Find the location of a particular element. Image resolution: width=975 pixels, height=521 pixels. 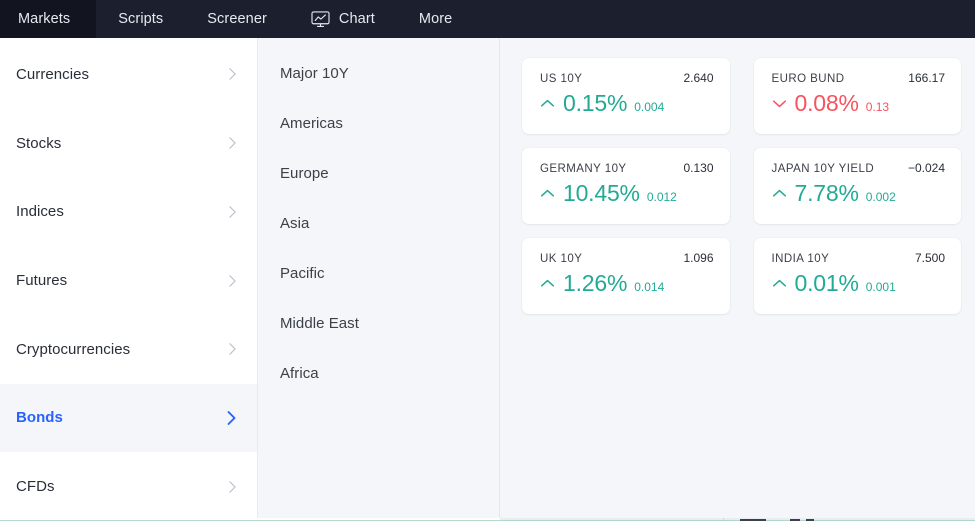

sidebar-item-cryptocurrencies: Cryptocurrencies is located at coordinates (128, 349).